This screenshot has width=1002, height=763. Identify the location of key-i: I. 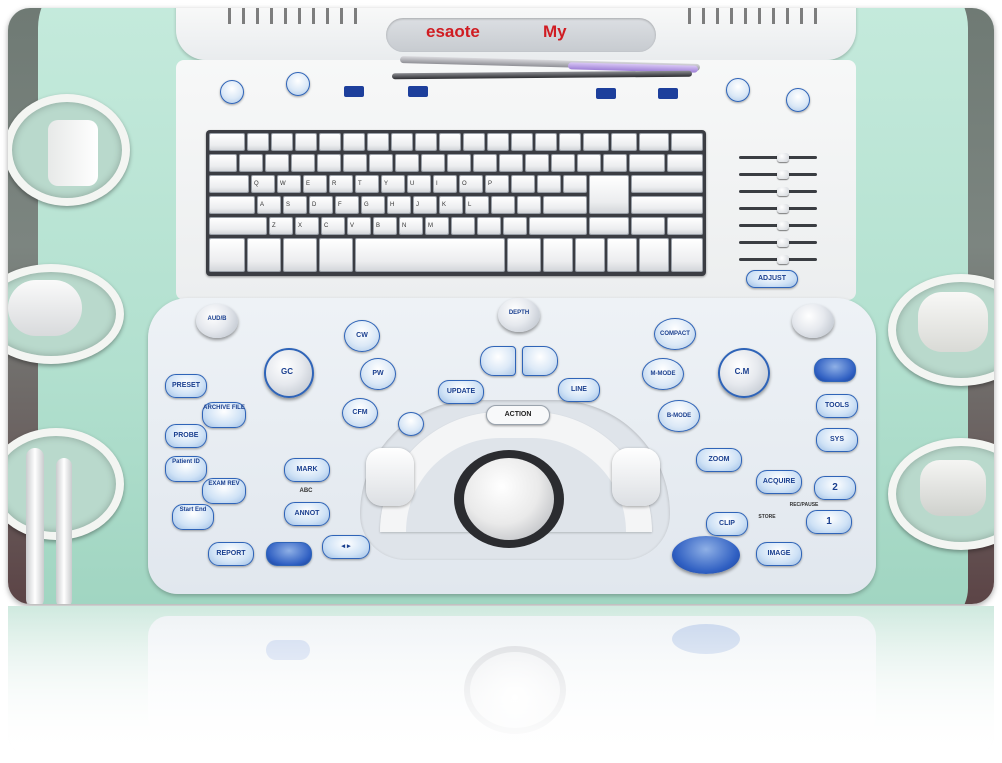
(445, 184).